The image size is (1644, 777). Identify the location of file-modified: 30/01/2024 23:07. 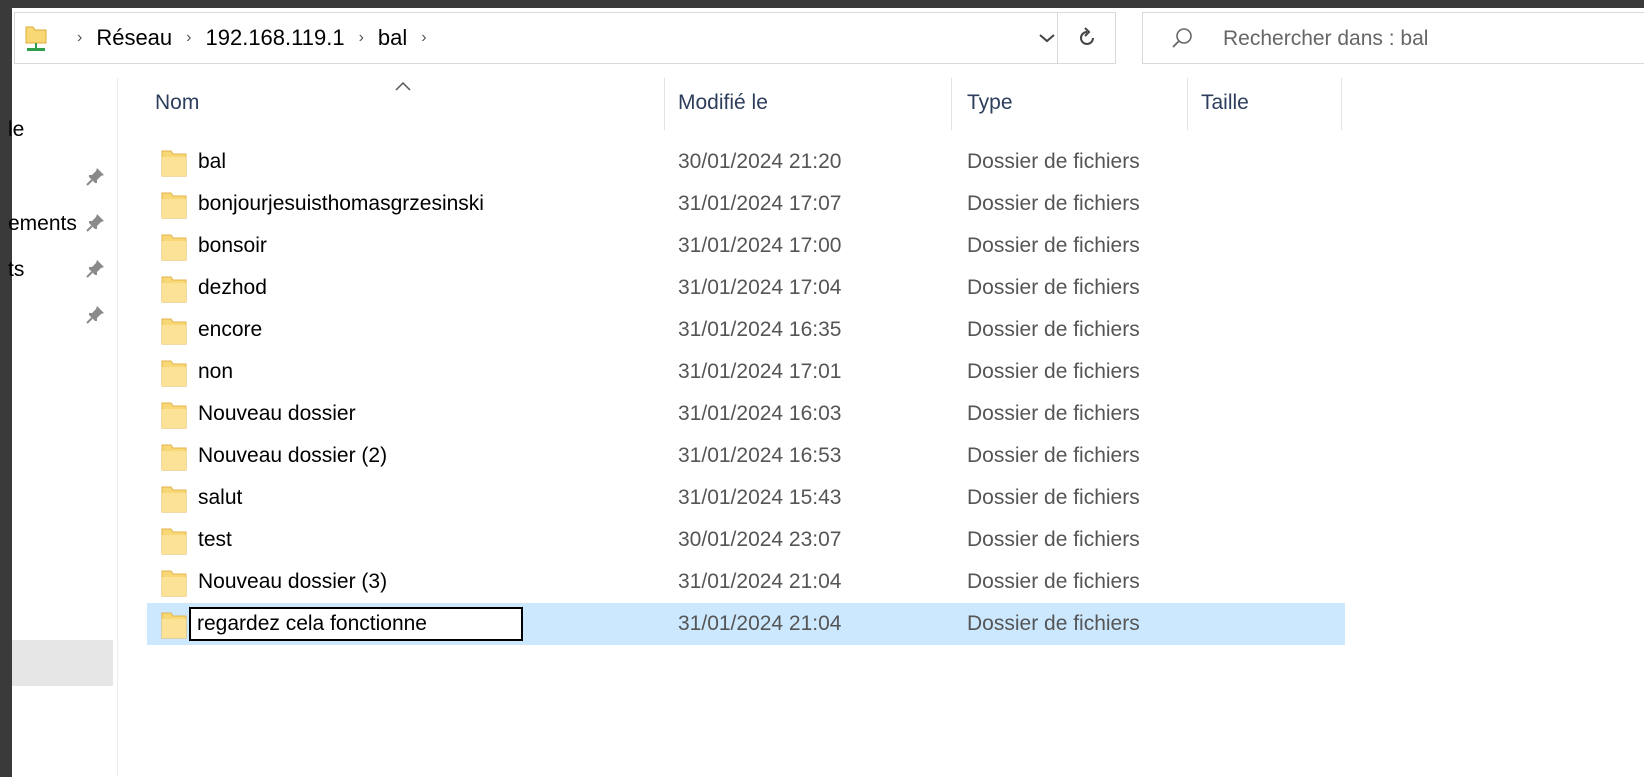
(760, 539).